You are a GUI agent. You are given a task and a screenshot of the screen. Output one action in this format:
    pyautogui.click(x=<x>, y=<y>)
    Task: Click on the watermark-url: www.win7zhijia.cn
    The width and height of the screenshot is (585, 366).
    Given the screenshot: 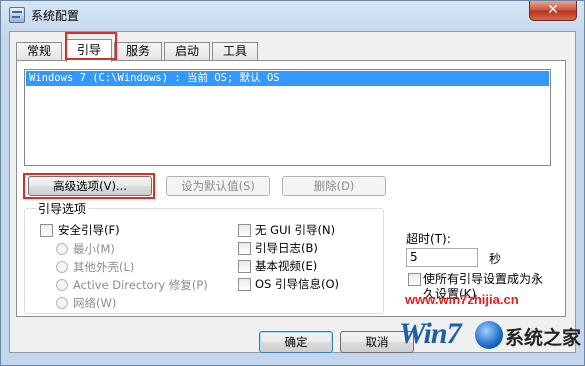 What is the action you would take?
    pyautogui.click(x=462, y=299)
    